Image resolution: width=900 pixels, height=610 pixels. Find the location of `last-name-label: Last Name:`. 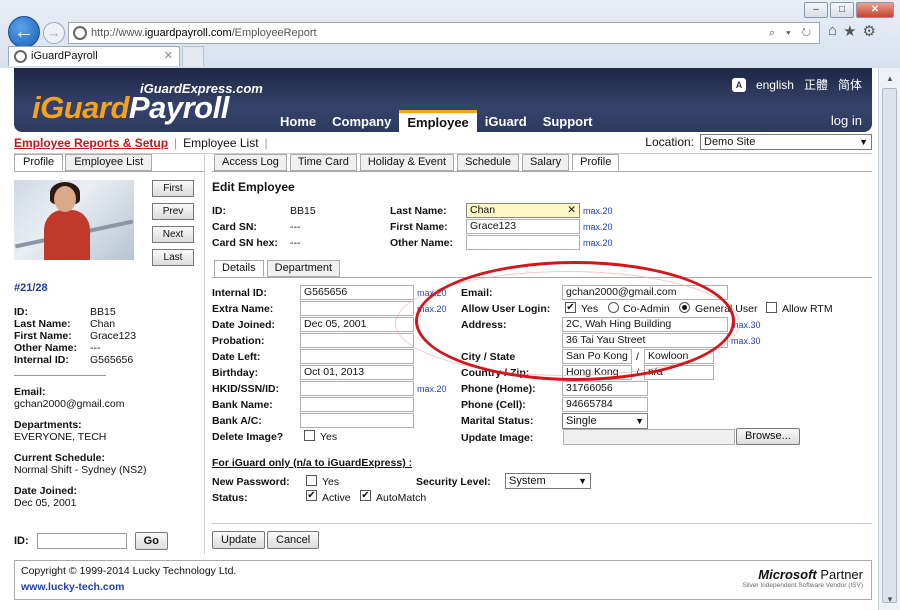

last-name-label: Last Name: is located at coordinates (418, 211).